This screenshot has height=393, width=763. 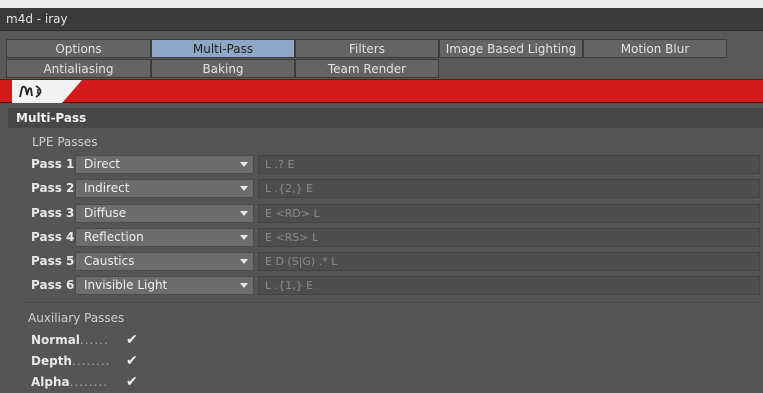 What do you see at coordinates (102, 164) in the screenshot?
I see `dropdown-value: Direct` at bounding box center [102, 164].